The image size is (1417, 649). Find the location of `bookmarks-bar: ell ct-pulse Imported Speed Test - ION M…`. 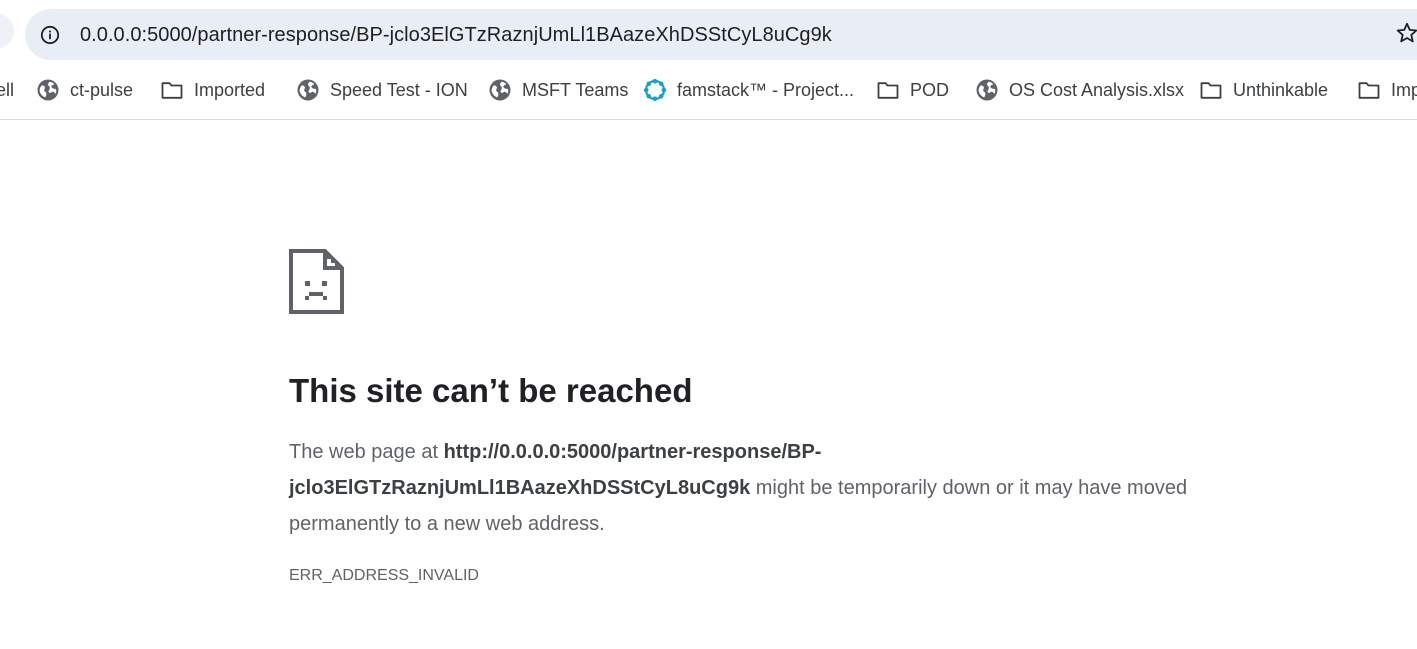

bookmarks-bar: ell ct-pulse Imported Speed Test - ION M… is located at coordinates (708, 94).